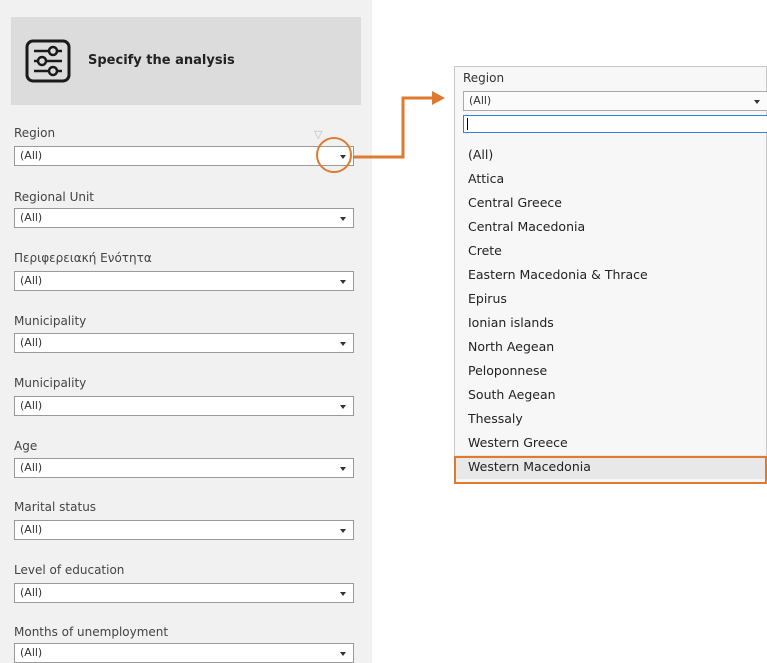  What do you see at coordinates (611, 371) in the screenshot?
I see `dropdown-option: Peloponnese` at bounding box center [611, 371].